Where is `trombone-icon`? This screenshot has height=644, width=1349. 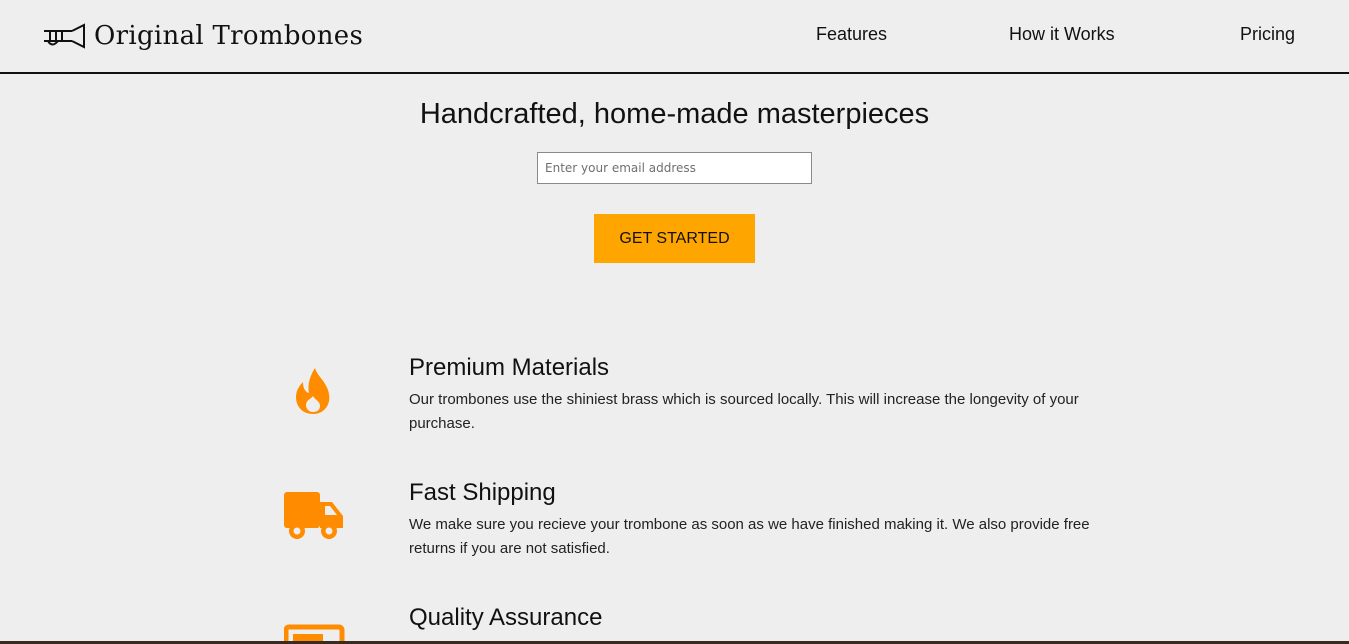 trombone-icon is located at coordinates (64, 36).